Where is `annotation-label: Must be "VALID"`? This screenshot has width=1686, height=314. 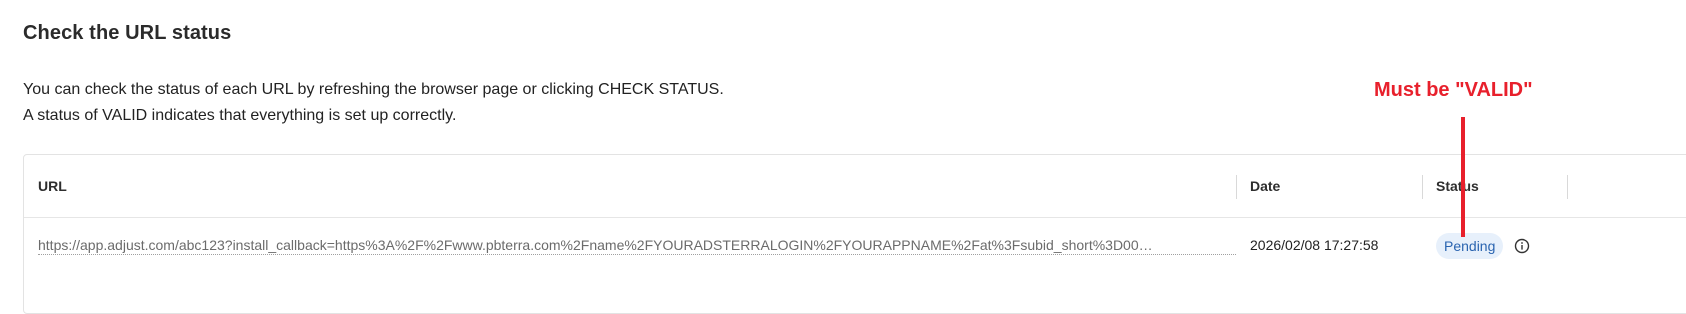
annotation-label: Must be "VALID" is located at coordinates (1453, 90).